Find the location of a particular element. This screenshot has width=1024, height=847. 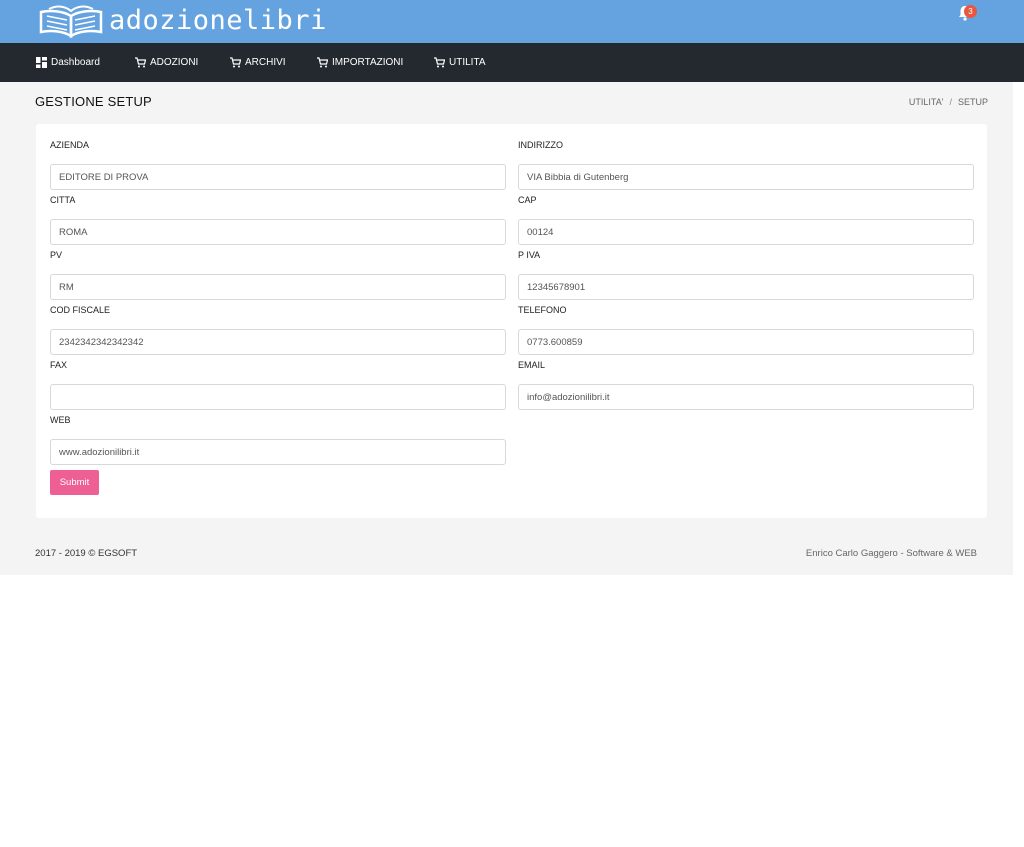

citta-input is located at coordinates (278, 232).